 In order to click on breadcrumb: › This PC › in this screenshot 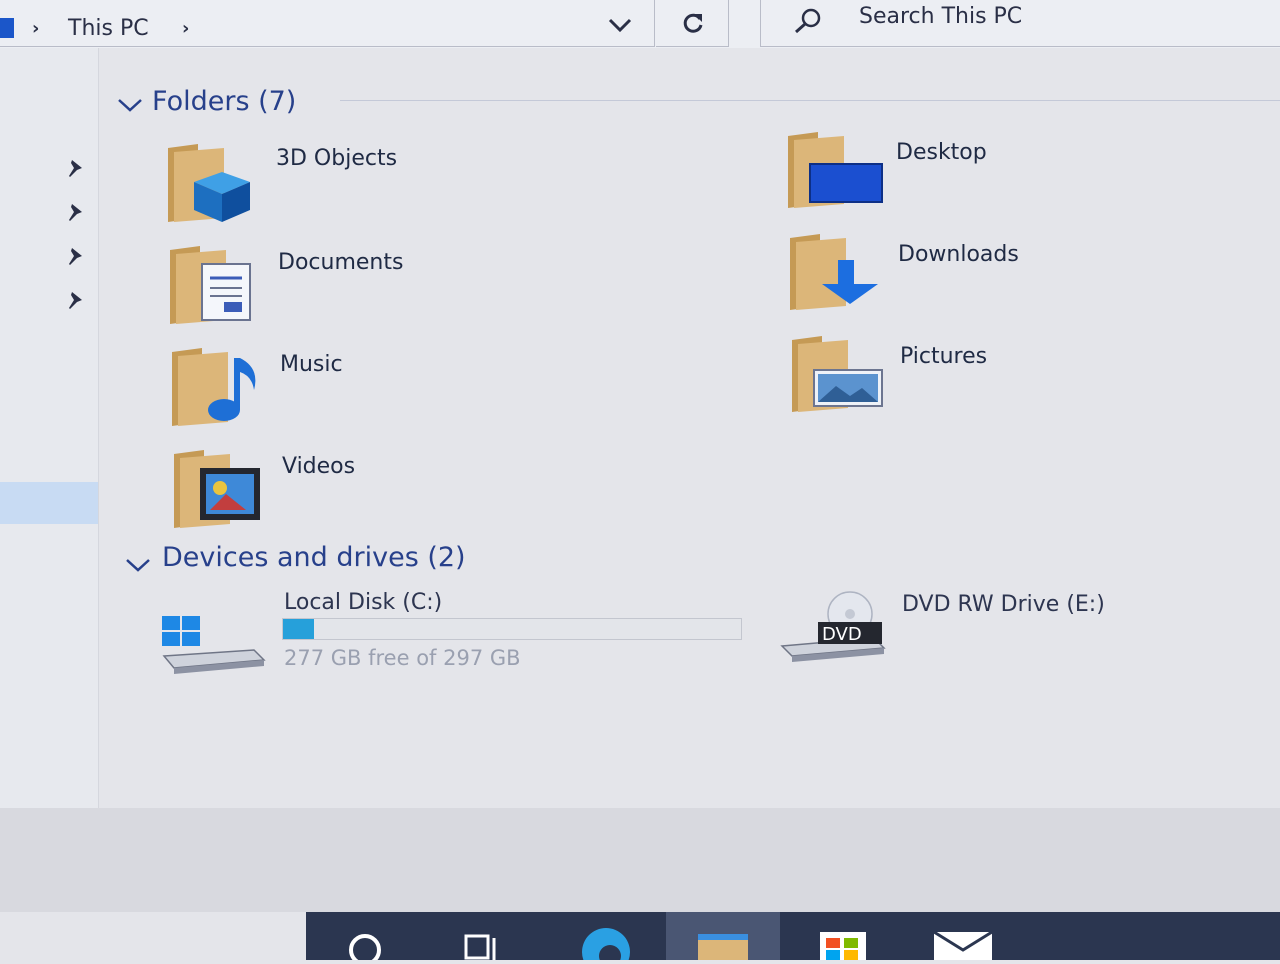, I will do `click(327, 23)`.